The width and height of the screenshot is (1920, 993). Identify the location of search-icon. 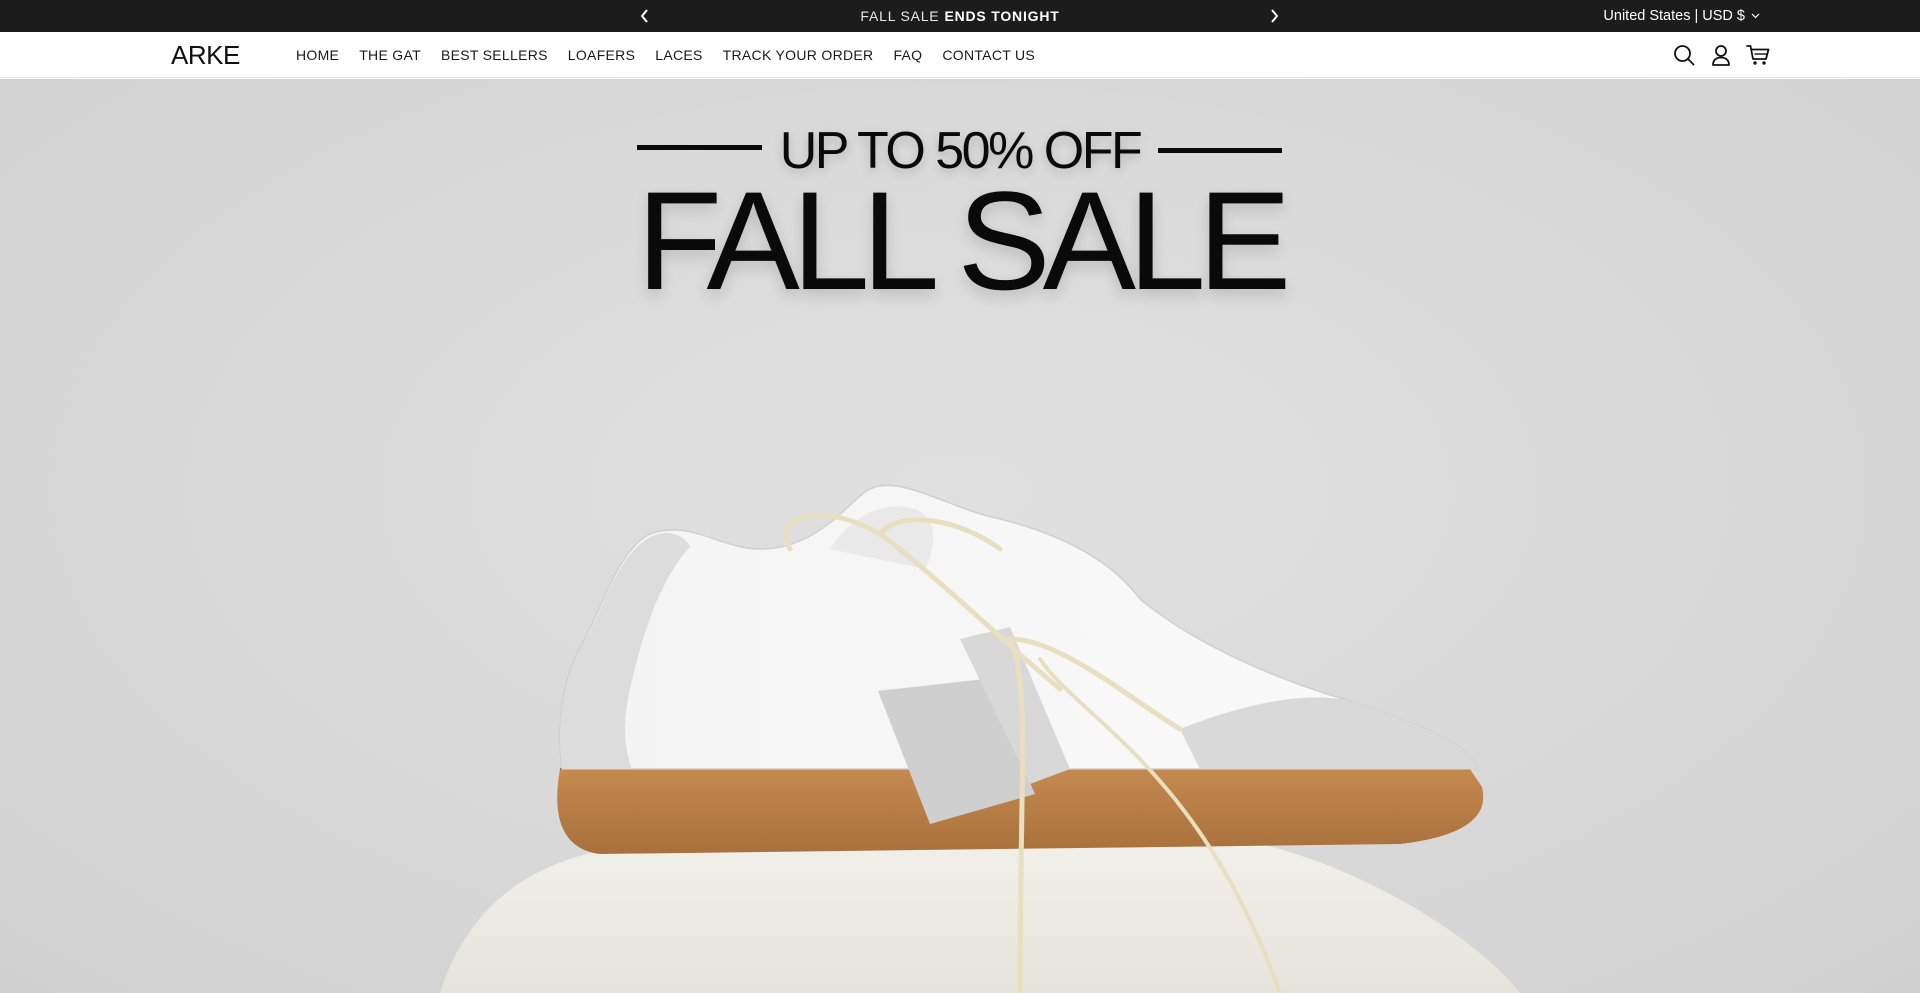
(1684, 55).